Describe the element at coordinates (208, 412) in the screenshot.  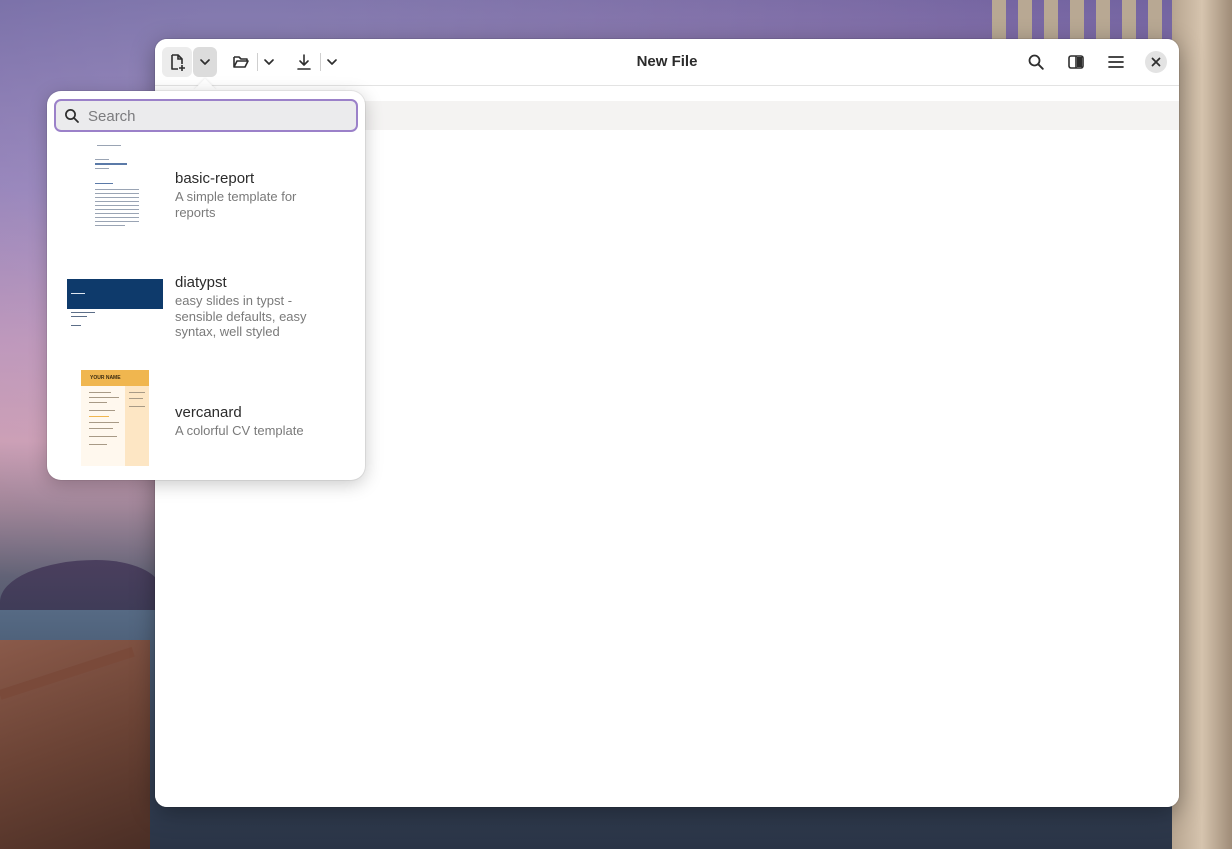
I see `template-name: vercanard` at that location.